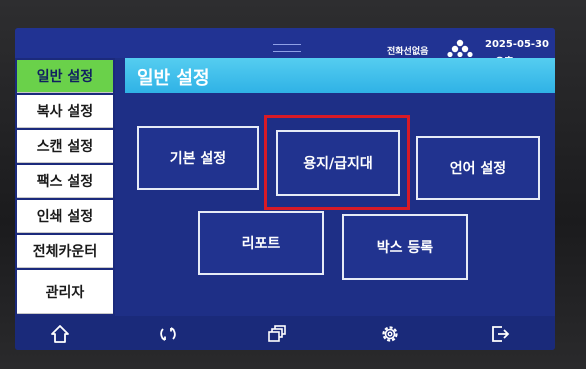 The width and height of the screenshot is (586, 369). Describe the element at coordinates (337, 162) in the screenshot. I see `selection-highlight-box` at that location.